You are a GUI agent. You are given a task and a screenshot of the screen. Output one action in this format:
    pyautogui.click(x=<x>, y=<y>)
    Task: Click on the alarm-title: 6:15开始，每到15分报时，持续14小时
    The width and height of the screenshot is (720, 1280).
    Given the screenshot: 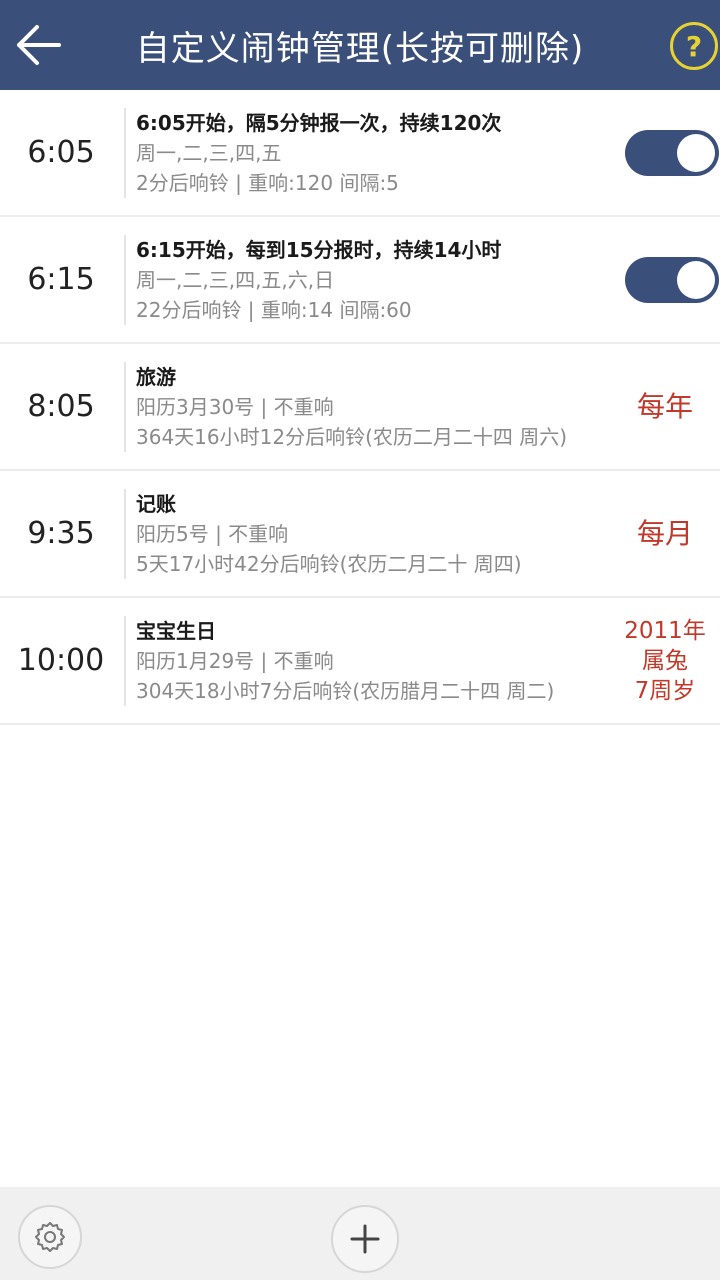 What is the action you would take?
    pyautogui.click(x=319, y=250)
    